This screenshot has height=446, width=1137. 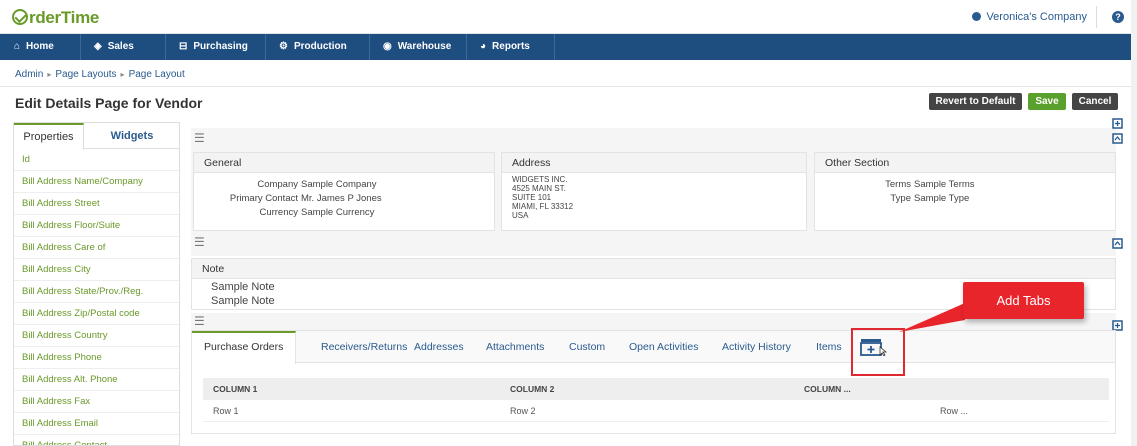 I want to click on nav-production: ⚙ Production, so click(x=317, y=47).